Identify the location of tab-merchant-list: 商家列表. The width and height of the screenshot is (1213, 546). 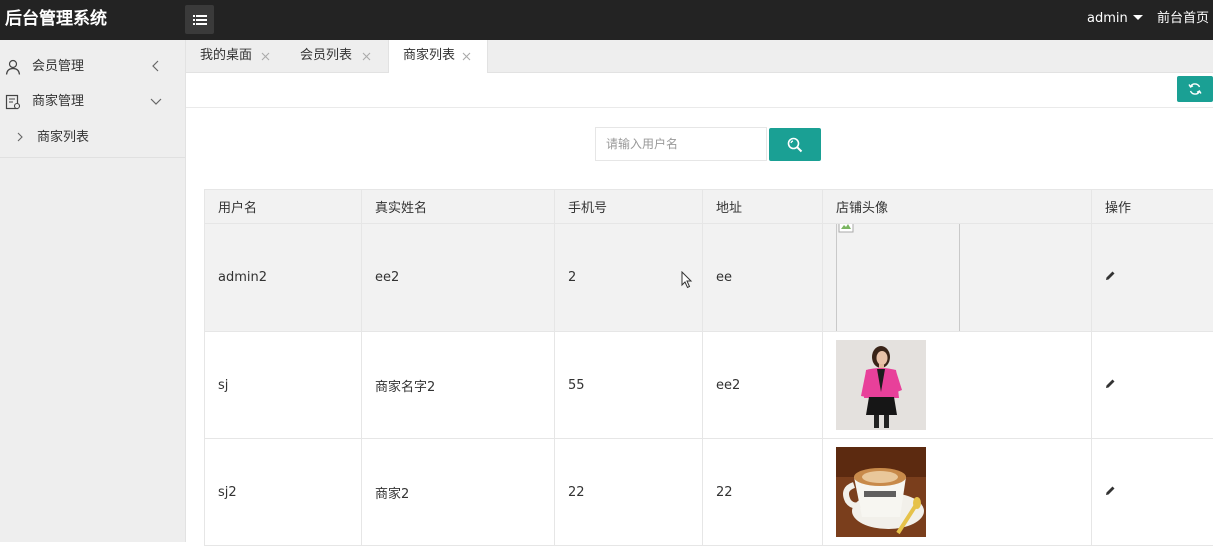
(438, 56).